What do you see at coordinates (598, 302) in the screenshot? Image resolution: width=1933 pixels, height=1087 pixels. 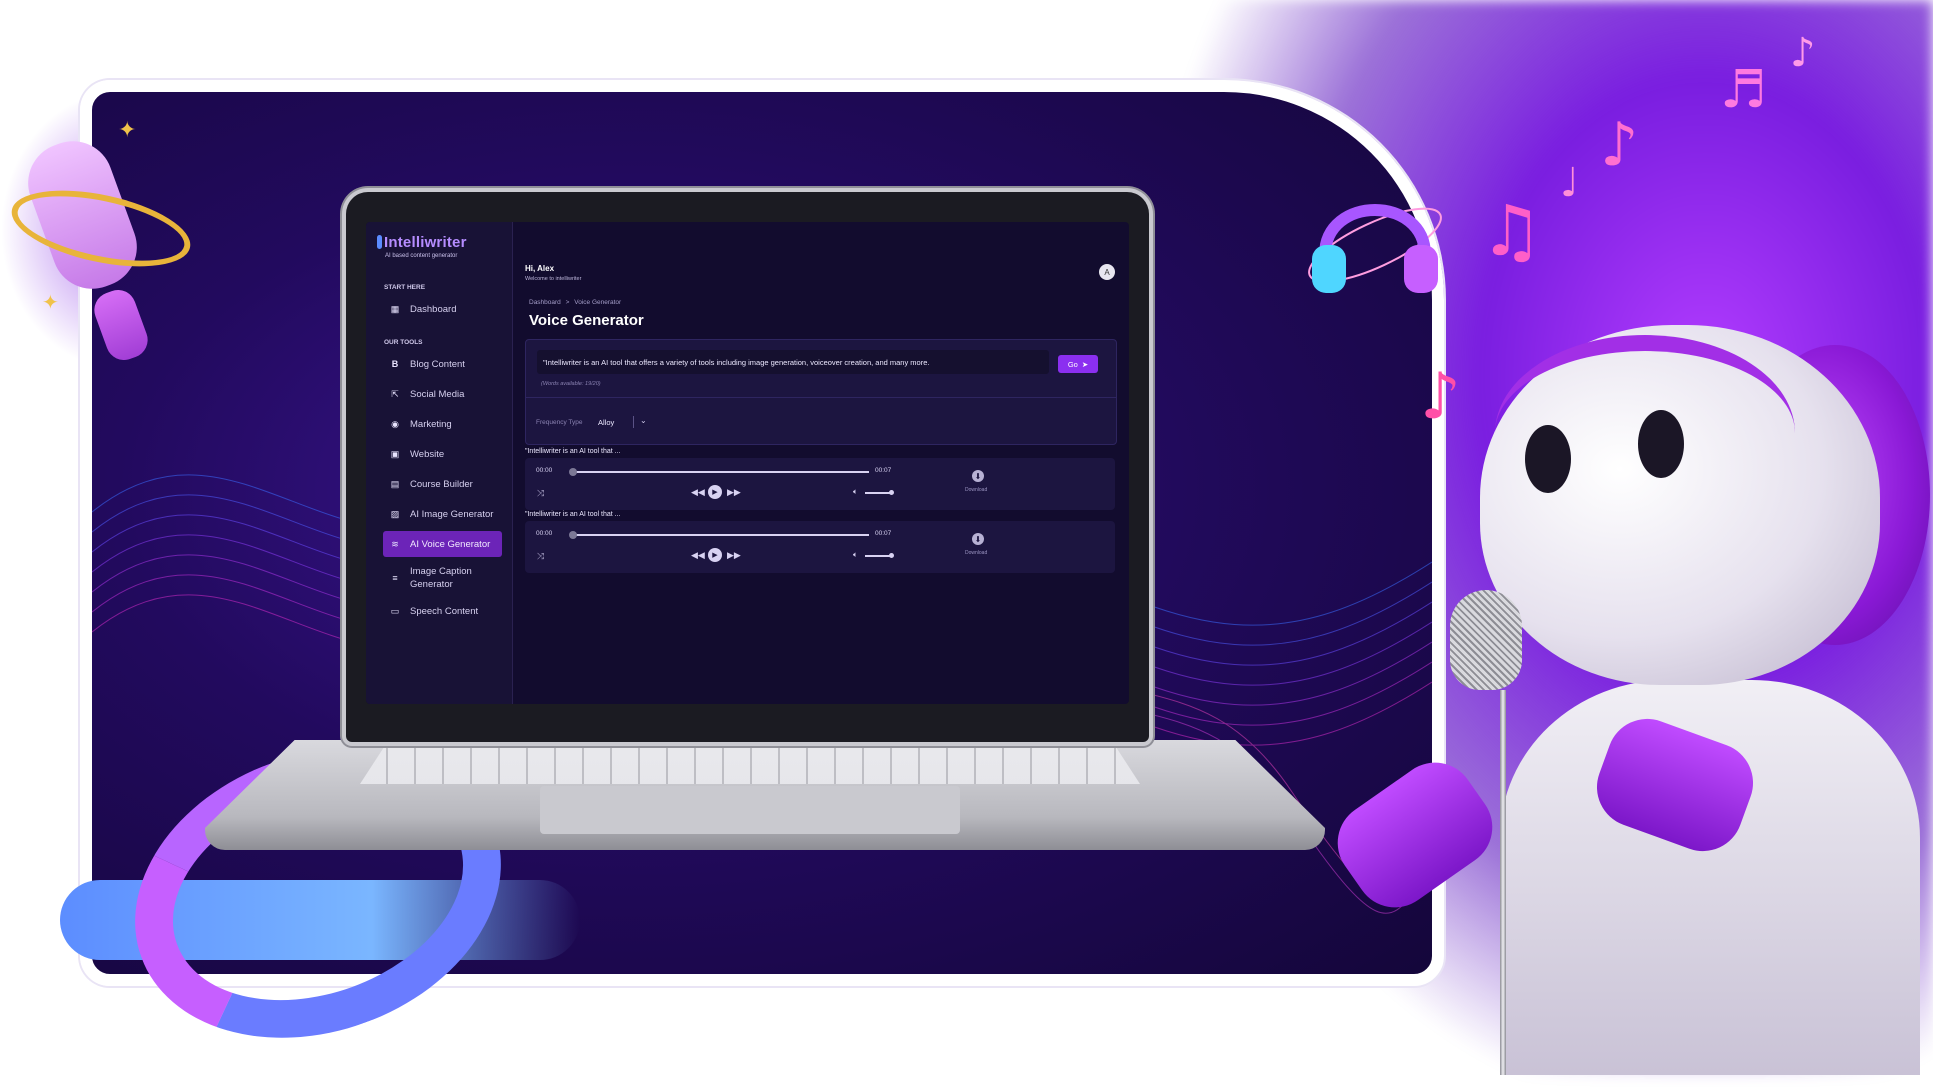 I see `breadcrumb-current: Voice Generator` at bounding box center [598, 302].